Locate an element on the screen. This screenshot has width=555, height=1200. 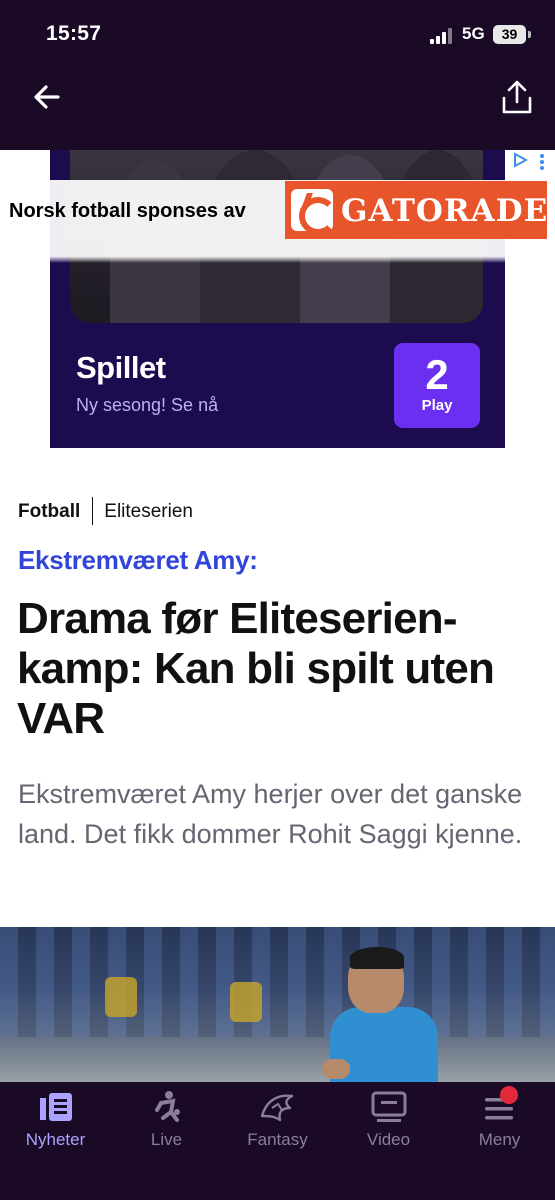
notification-badge is located at coordinates (509, 1095).